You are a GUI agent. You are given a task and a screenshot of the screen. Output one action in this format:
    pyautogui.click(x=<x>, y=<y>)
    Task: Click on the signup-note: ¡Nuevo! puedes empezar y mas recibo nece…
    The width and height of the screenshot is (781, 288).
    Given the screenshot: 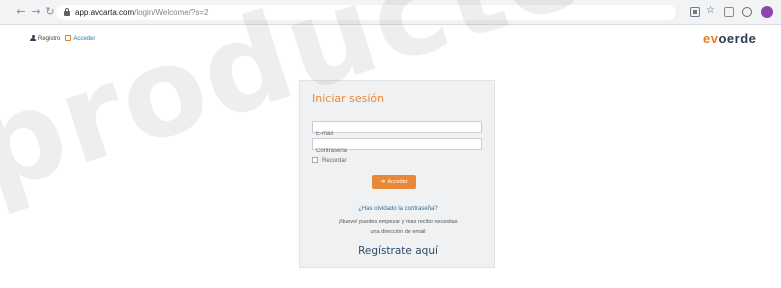 What is the action you would take?
    pyautogui.click(x=398, y=227)
    